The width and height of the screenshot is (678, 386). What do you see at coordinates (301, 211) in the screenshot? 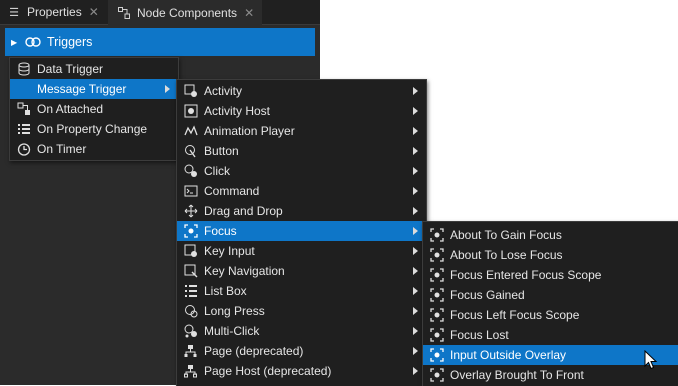
I see `menu-item-drag-and-drop: Drag and Drop` at bounding box center [301, 211].